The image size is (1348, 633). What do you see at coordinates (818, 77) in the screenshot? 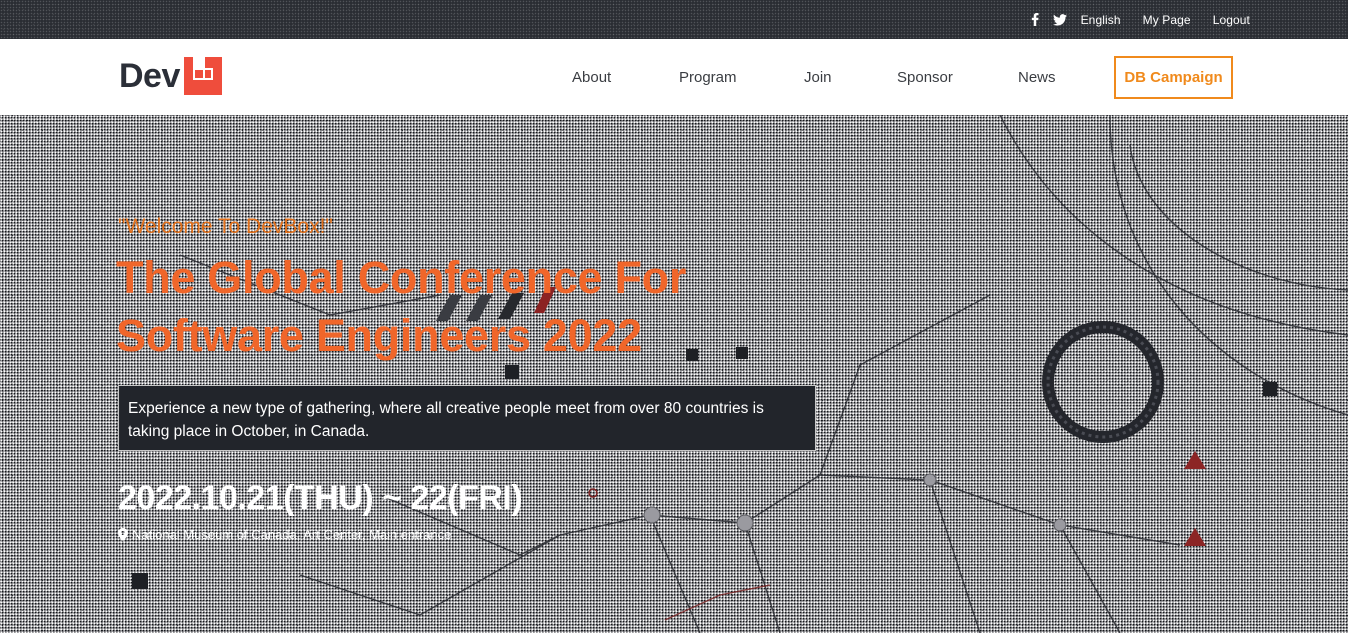
I see `nav-join: Join` at bounding box center [818, 77].